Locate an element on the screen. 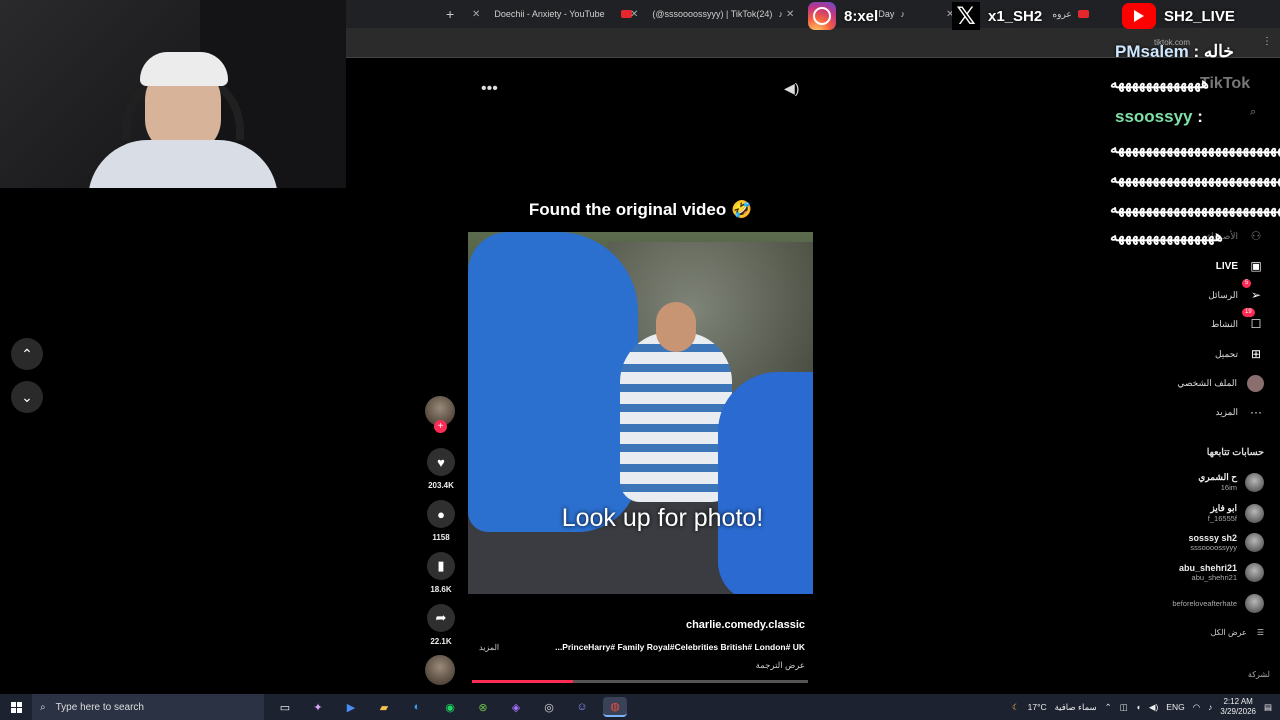 Image resolution: width=1280 pixels, height=720 pixels. start-button is located at coordinates (16, 707).